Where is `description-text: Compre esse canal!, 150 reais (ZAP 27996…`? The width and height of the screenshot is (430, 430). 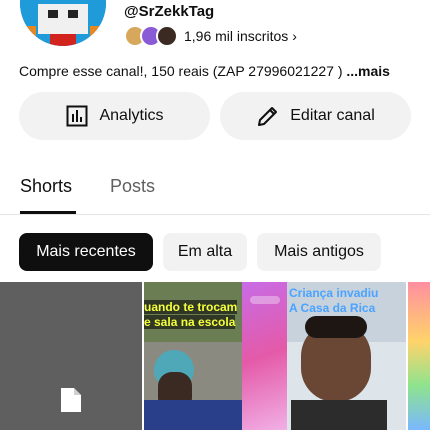
description-text: Compre esse canal!, 150 reais (ZAP 27996… is located at coordinates (183, 71).